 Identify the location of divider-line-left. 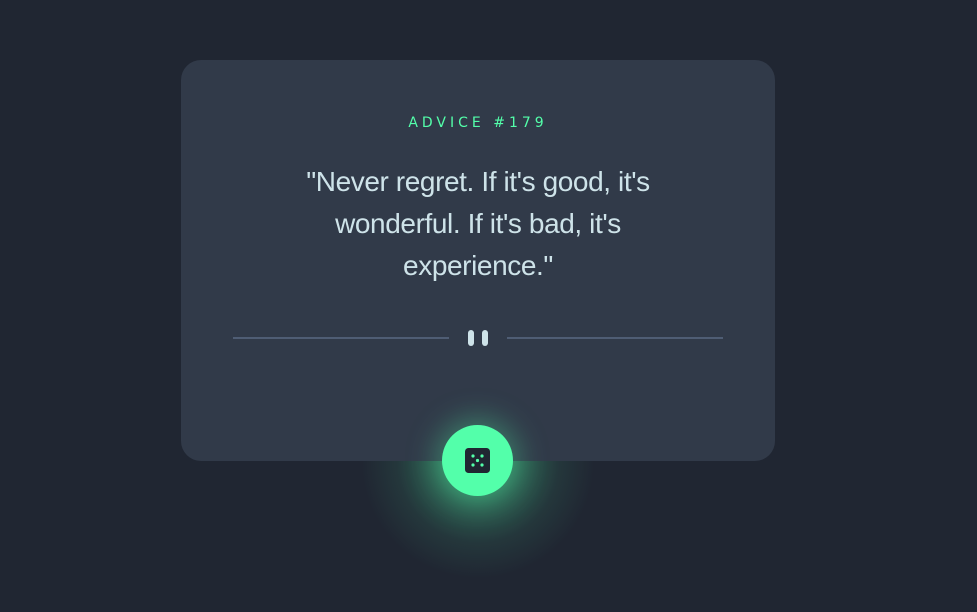
(341, 338).